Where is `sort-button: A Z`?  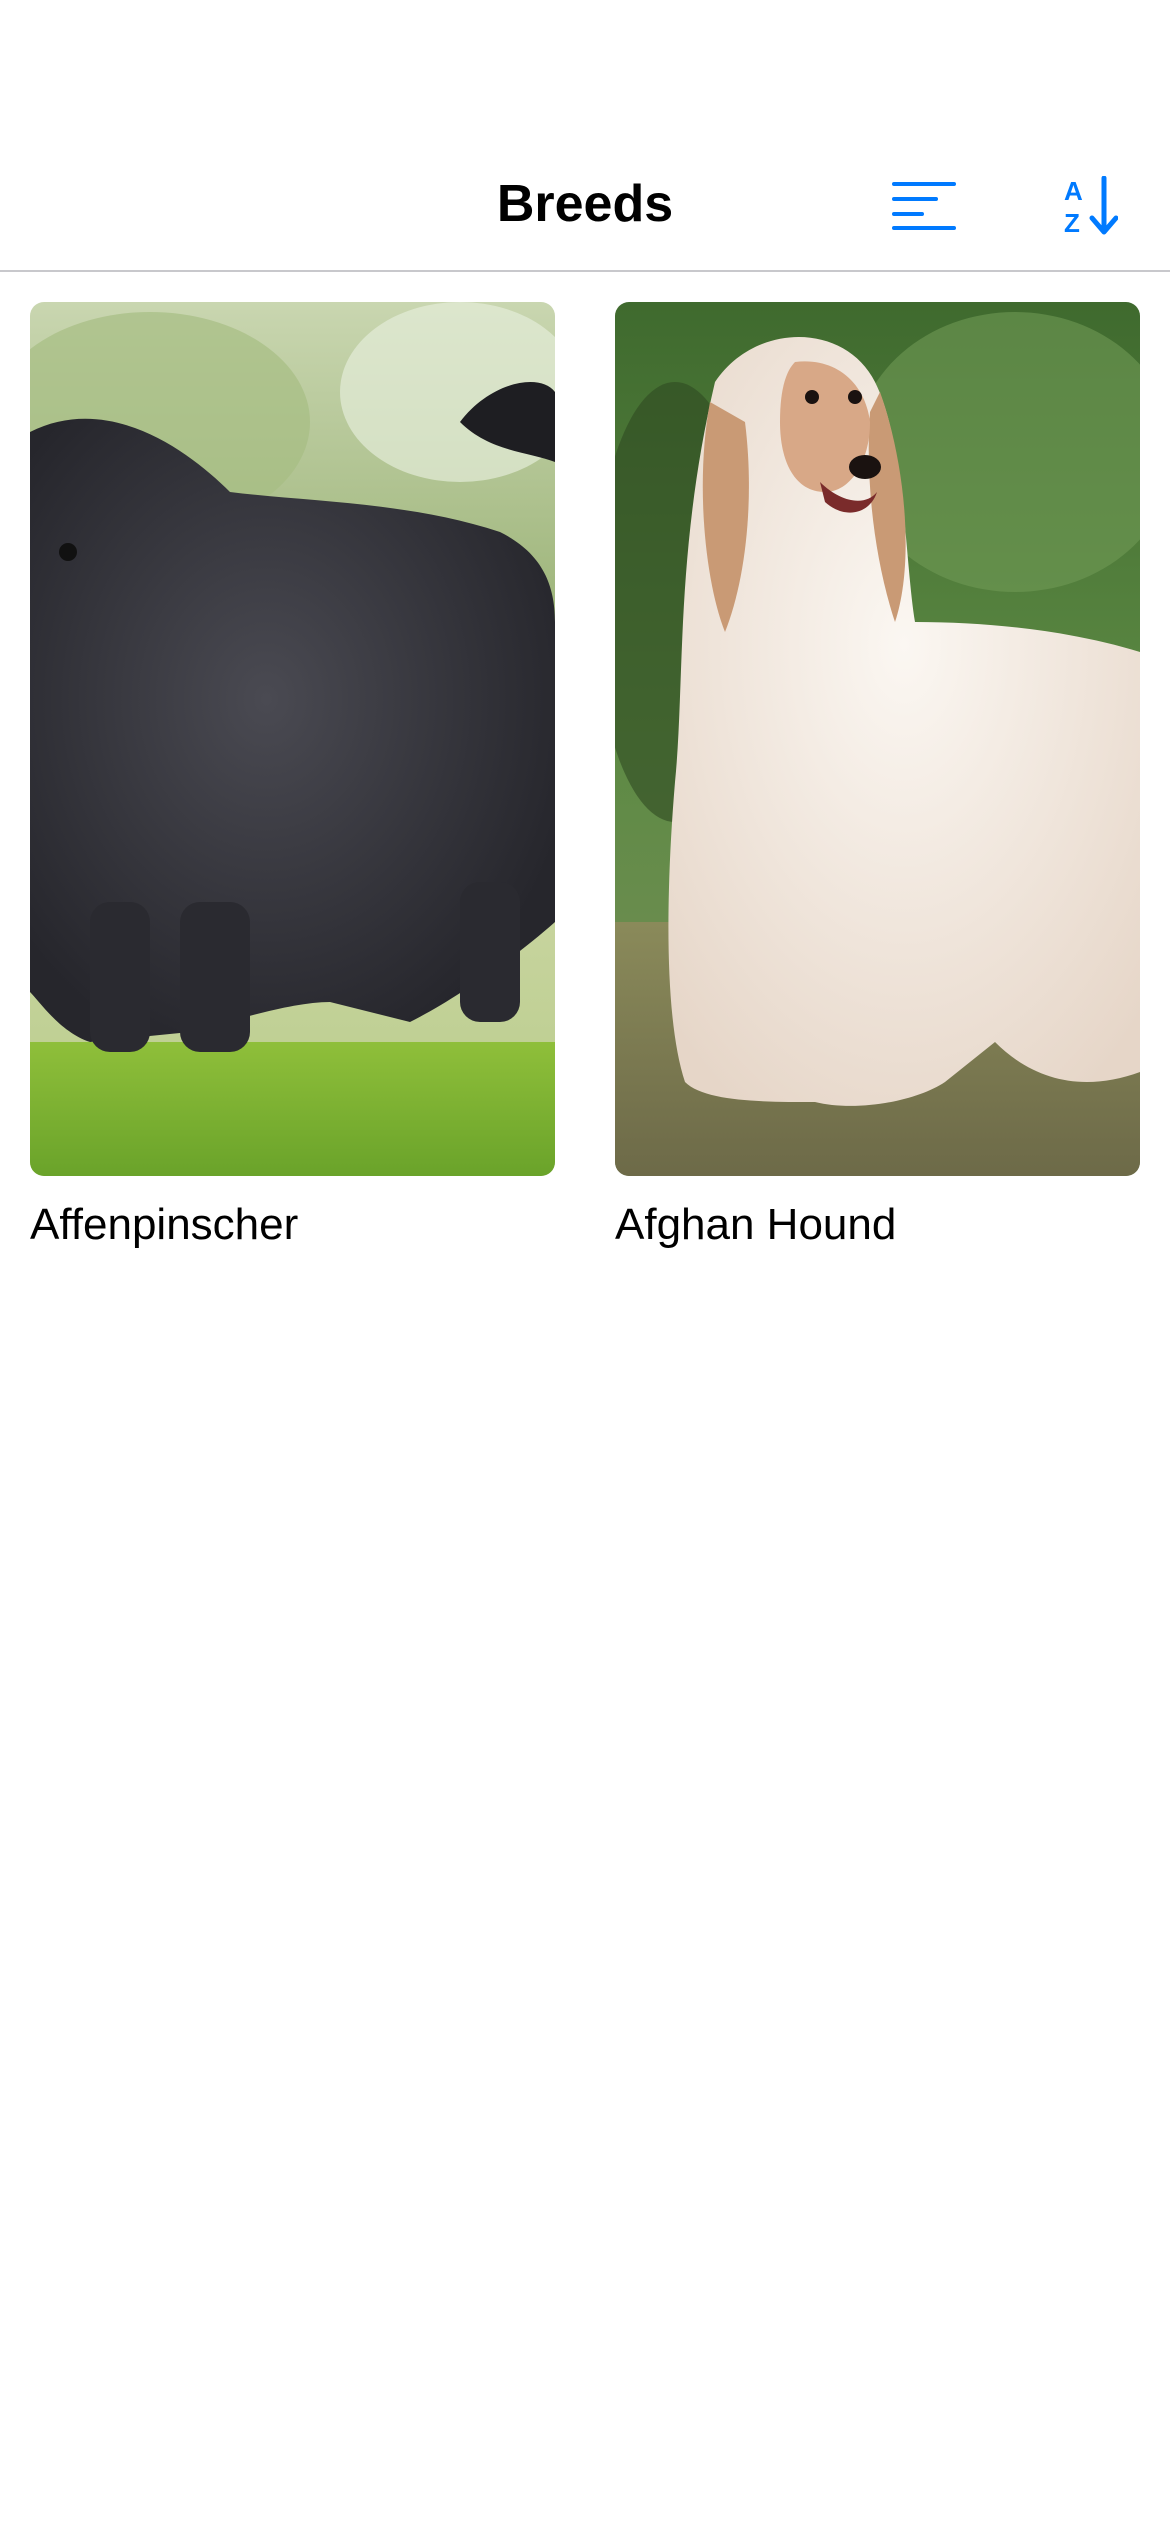 sort-button: A Z is located at coordinates (1090, 206).